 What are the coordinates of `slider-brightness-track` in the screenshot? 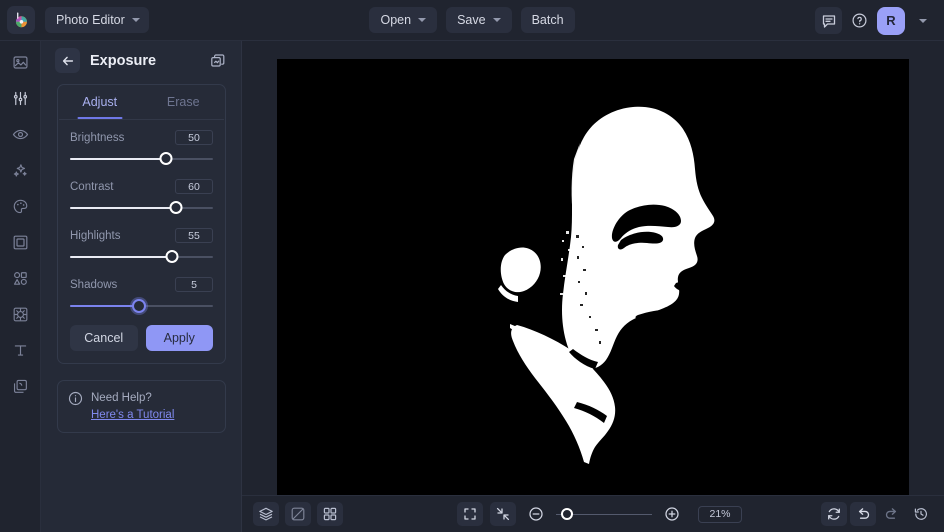 It's located at (141, 159).